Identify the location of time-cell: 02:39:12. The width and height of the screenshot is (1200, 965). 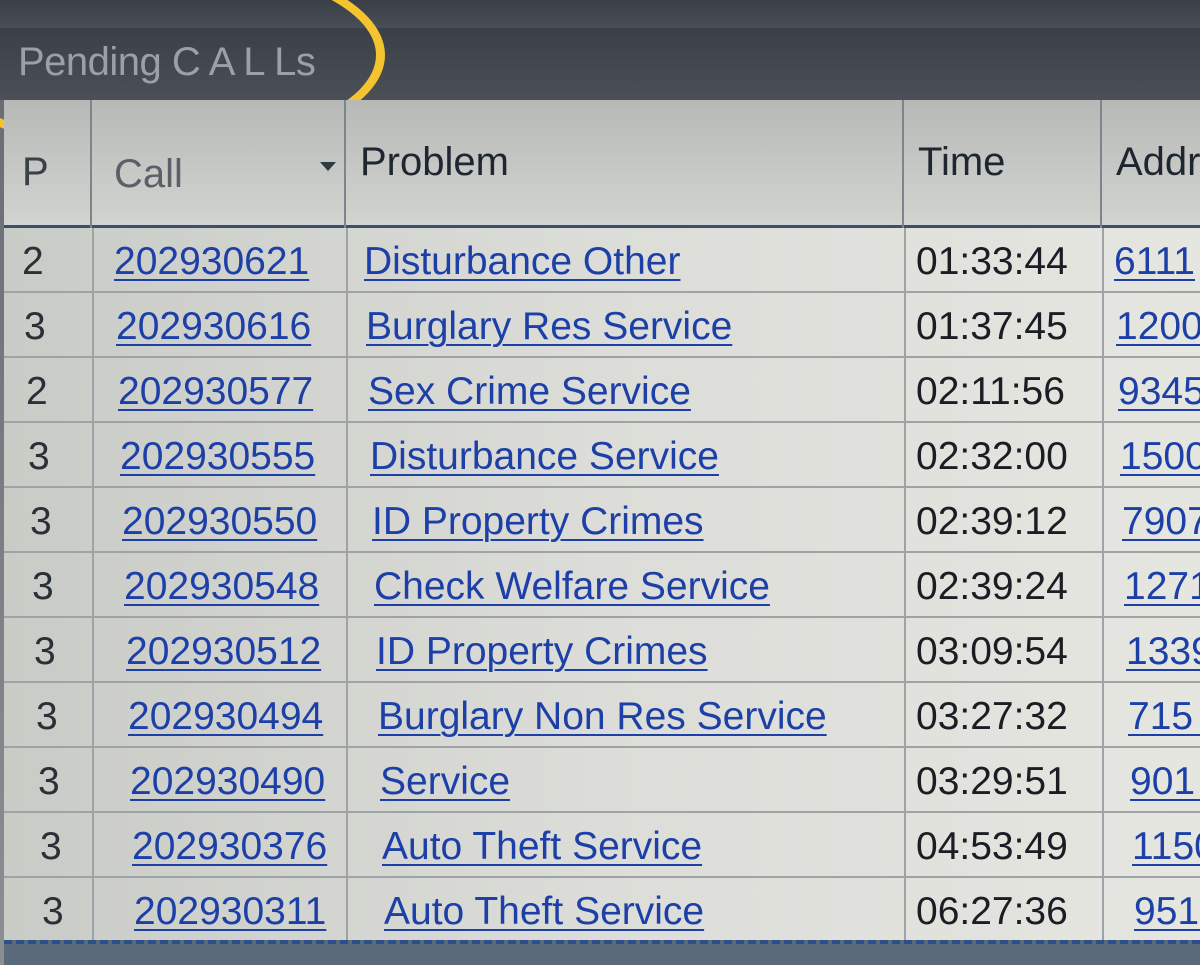
(992, 521).